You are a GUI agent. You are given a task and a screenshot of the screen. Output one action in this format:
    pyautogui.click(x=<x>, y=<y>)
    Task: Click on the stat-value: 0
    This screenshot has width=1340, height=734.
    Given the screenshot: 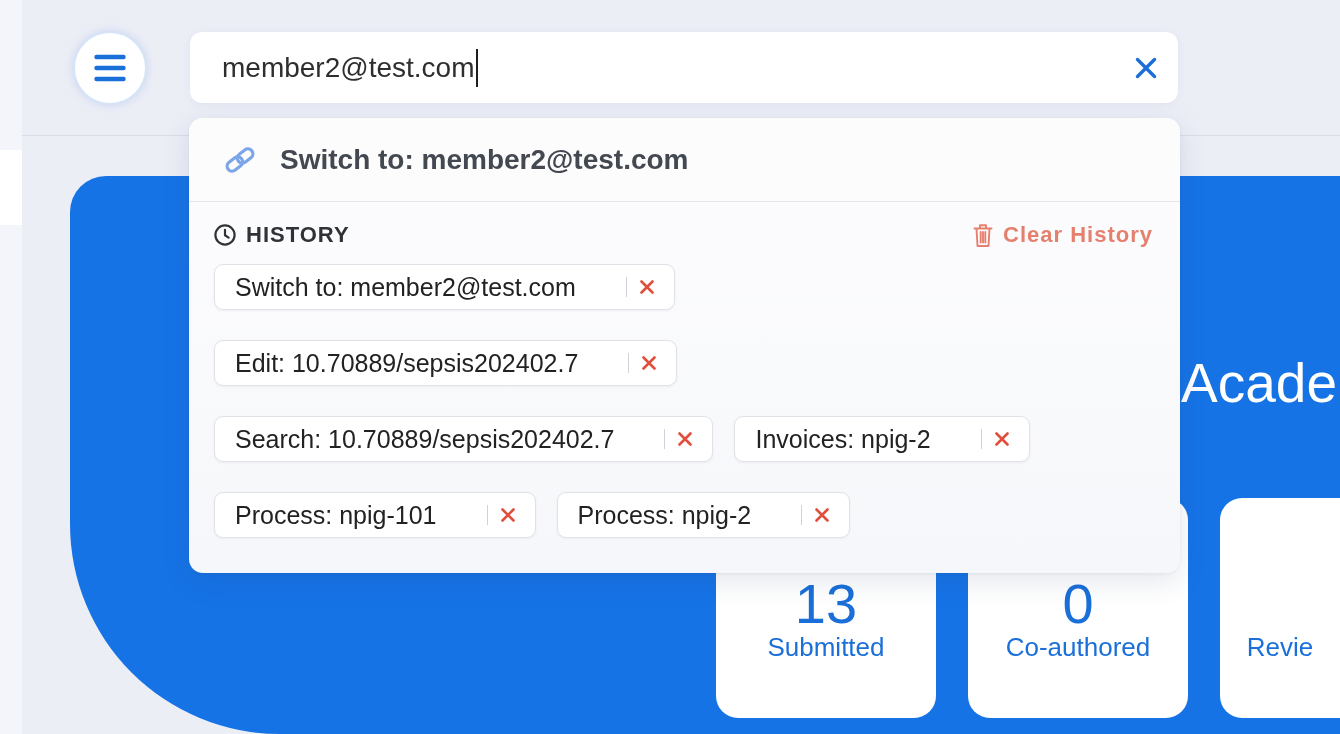 What is the action you would take?
    pyautogui.click(x=1078, y=604)
    